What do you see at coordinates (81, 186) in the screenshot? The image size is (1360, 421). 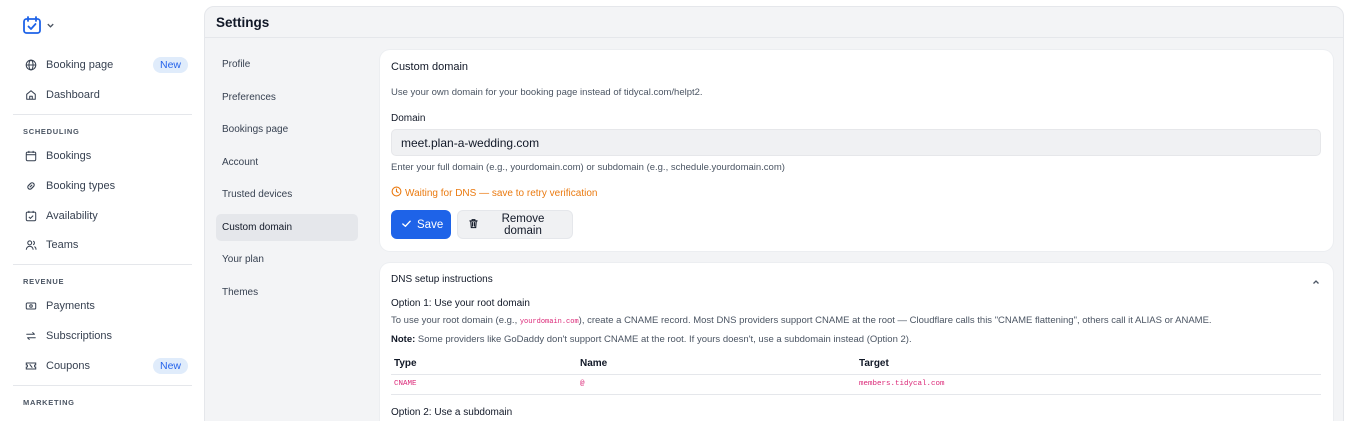 I see `sidebar-item-label: Booking types` at bounding box center [81, 186].